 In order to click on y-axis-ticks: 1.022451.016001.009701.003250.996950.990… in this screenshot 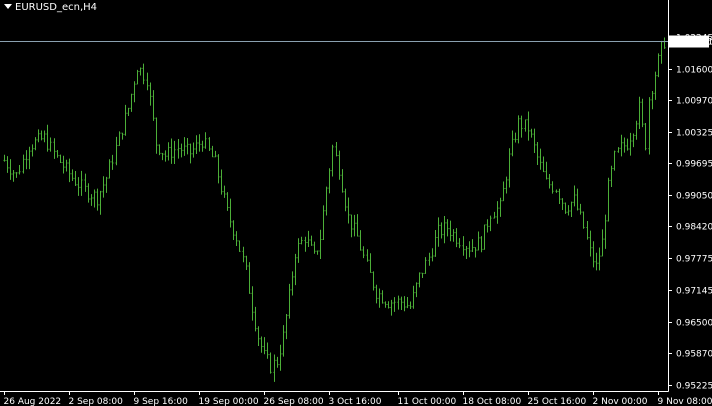, I will do `click(690, 213)`.